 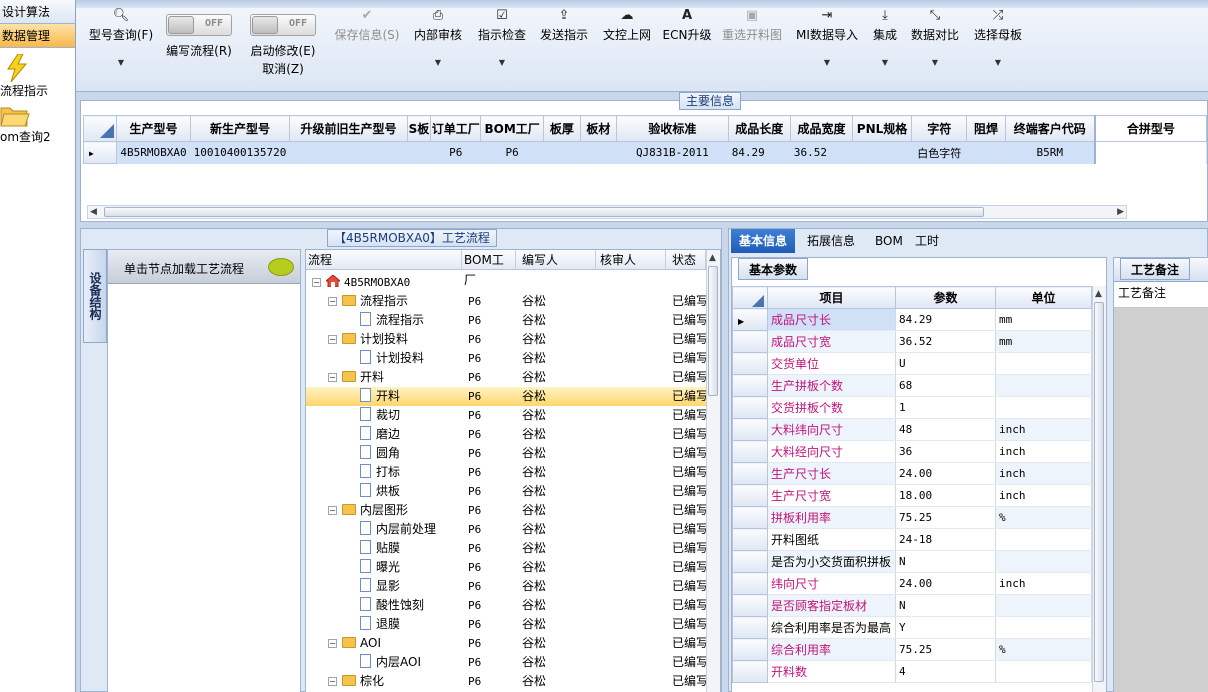 What do you see at coordinates (1043, 297) in the screenshot?
I see `column-header: 单位` at bounding box center [1043, 297].